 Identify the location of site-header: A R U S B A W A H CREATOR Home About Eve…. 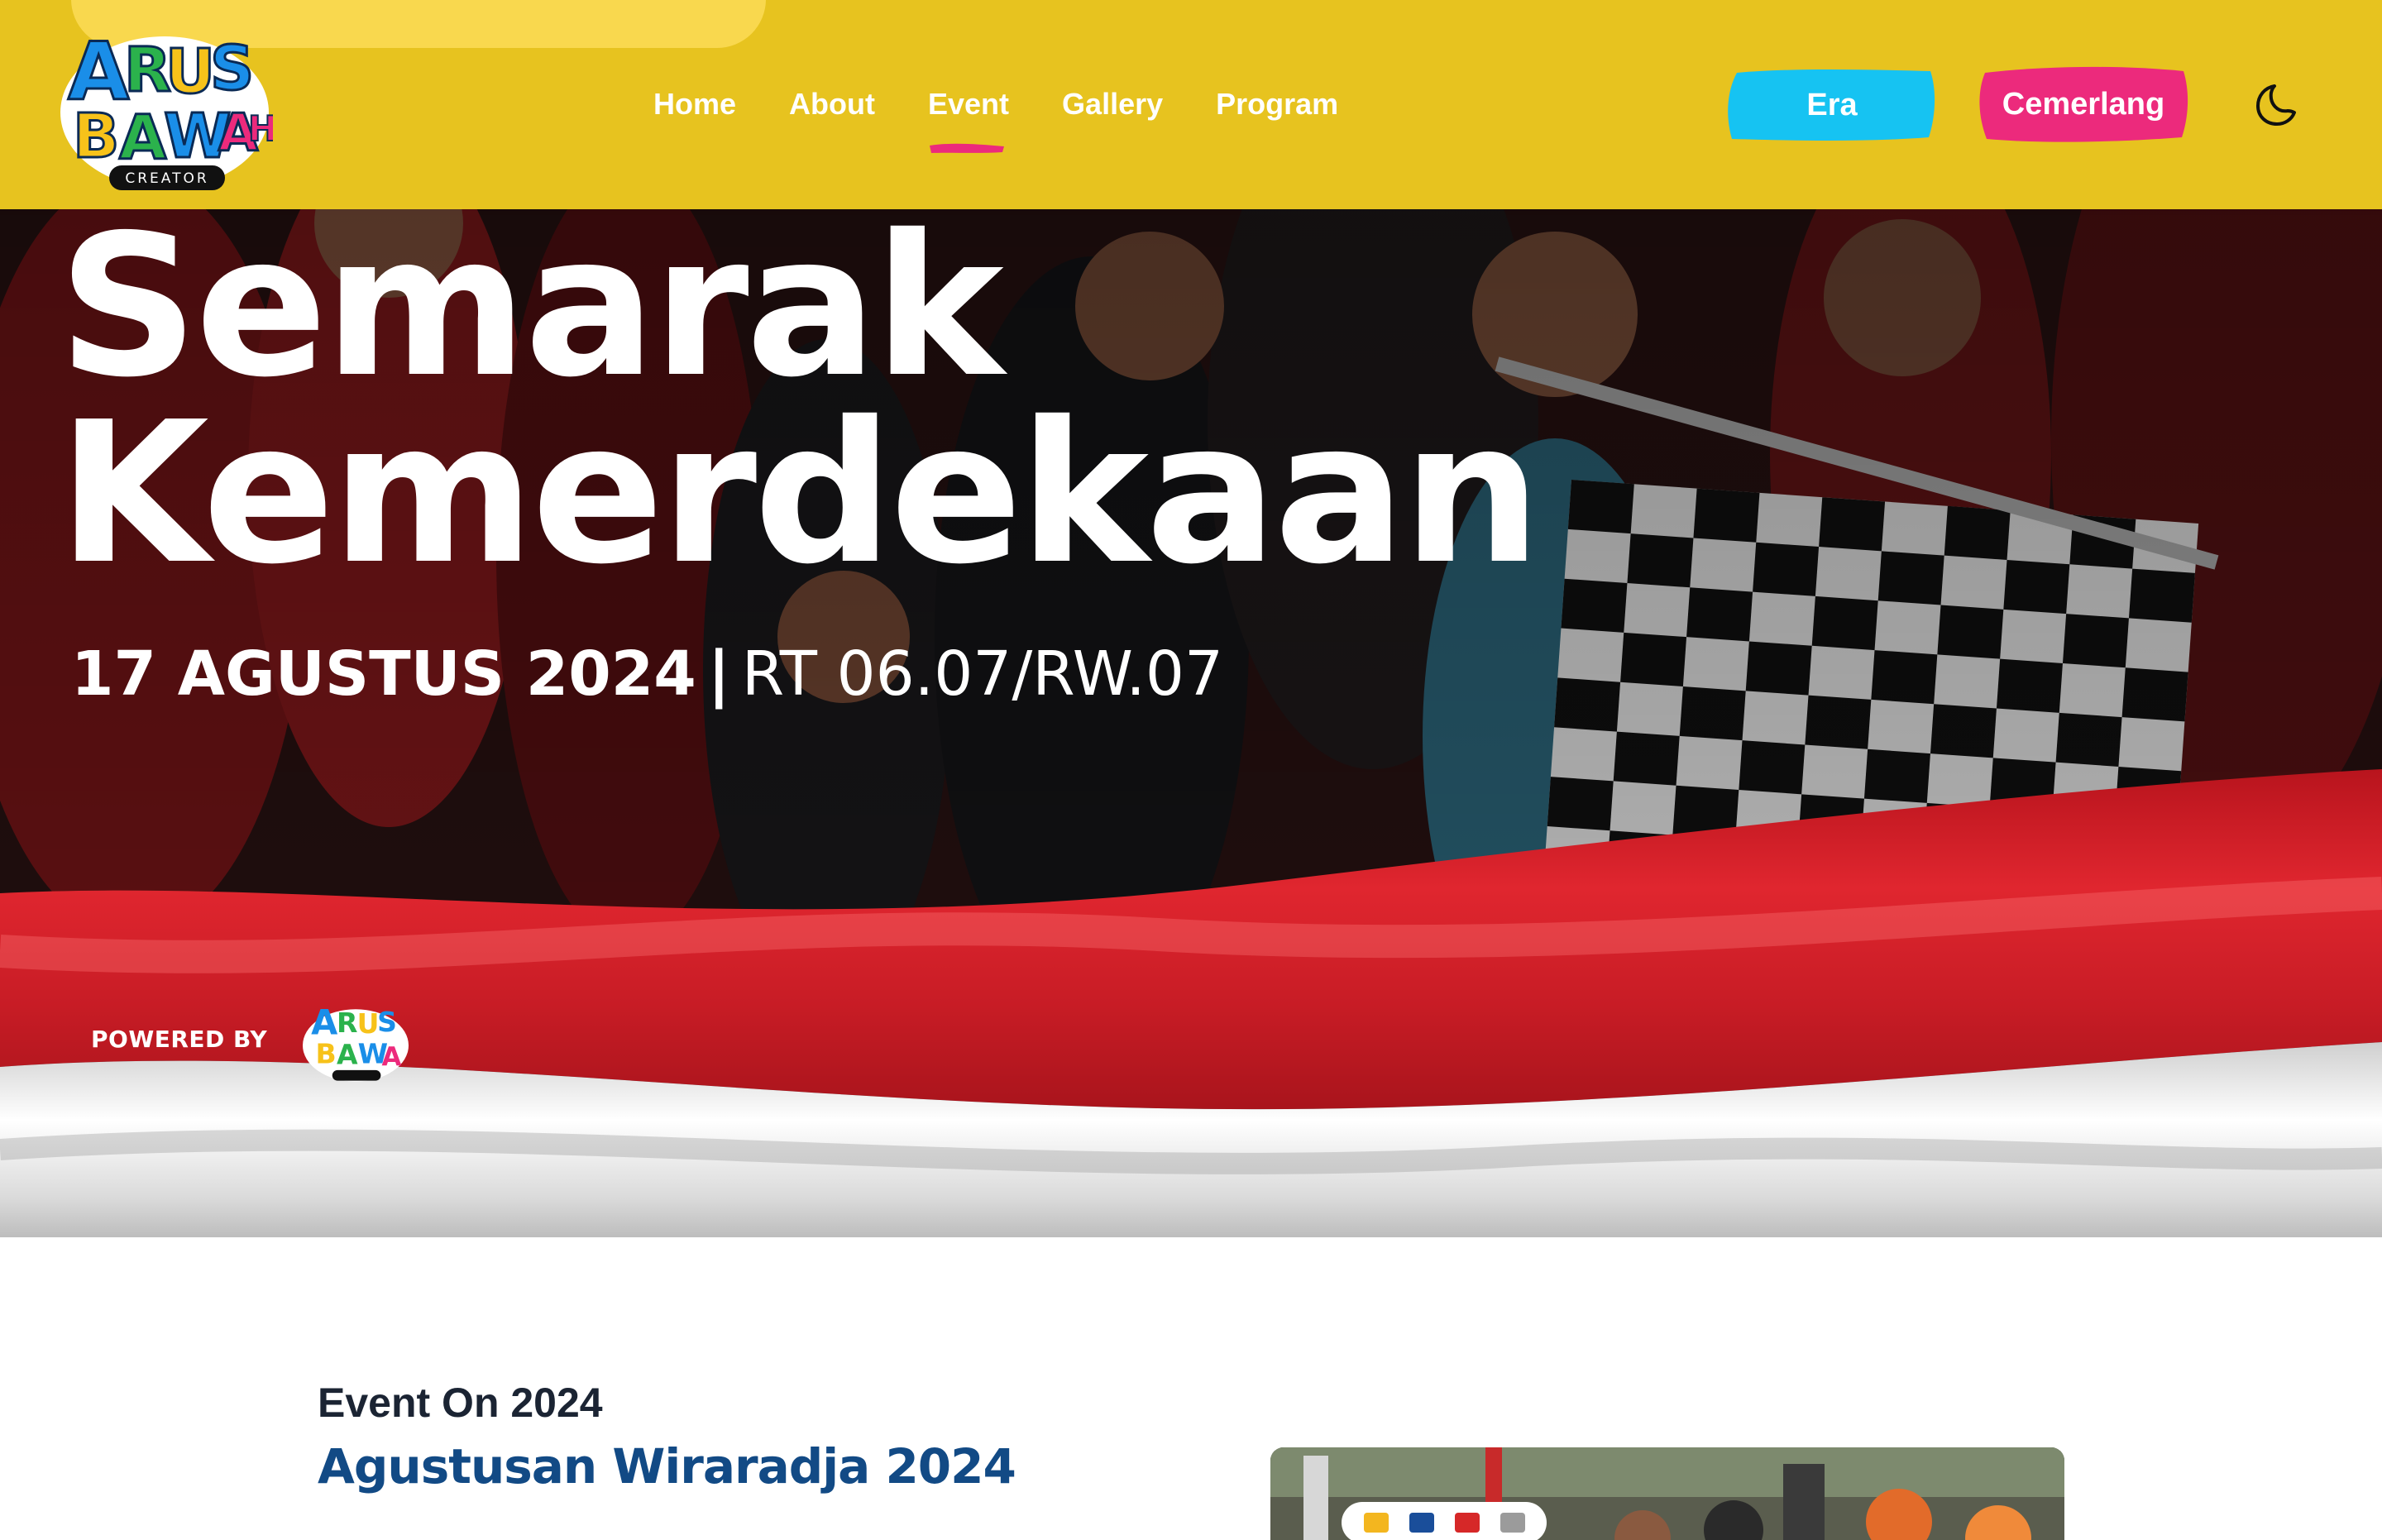
(1191, 104).